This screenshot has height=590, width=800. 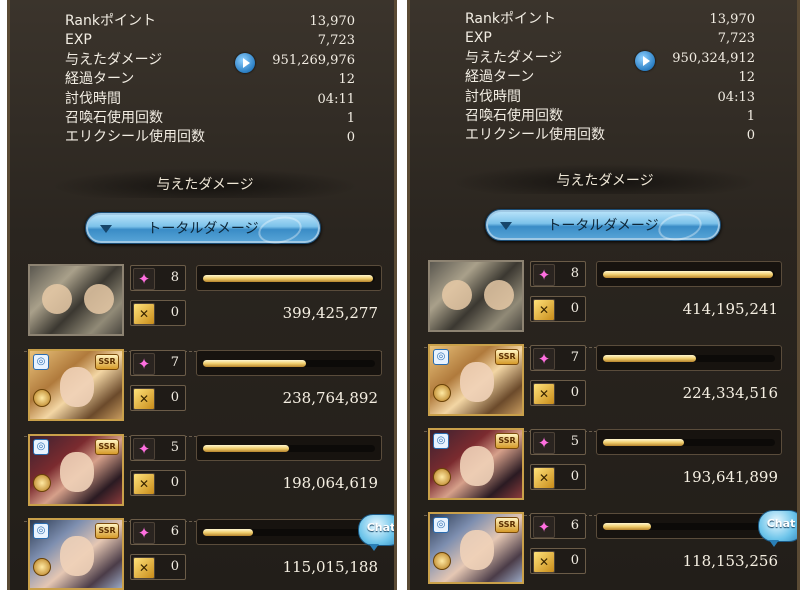 What do you see at coordinates (210, 99) in the screenshot?
I see `stat-time: 討伐時間 04:11` at bounding box center [210, 99].